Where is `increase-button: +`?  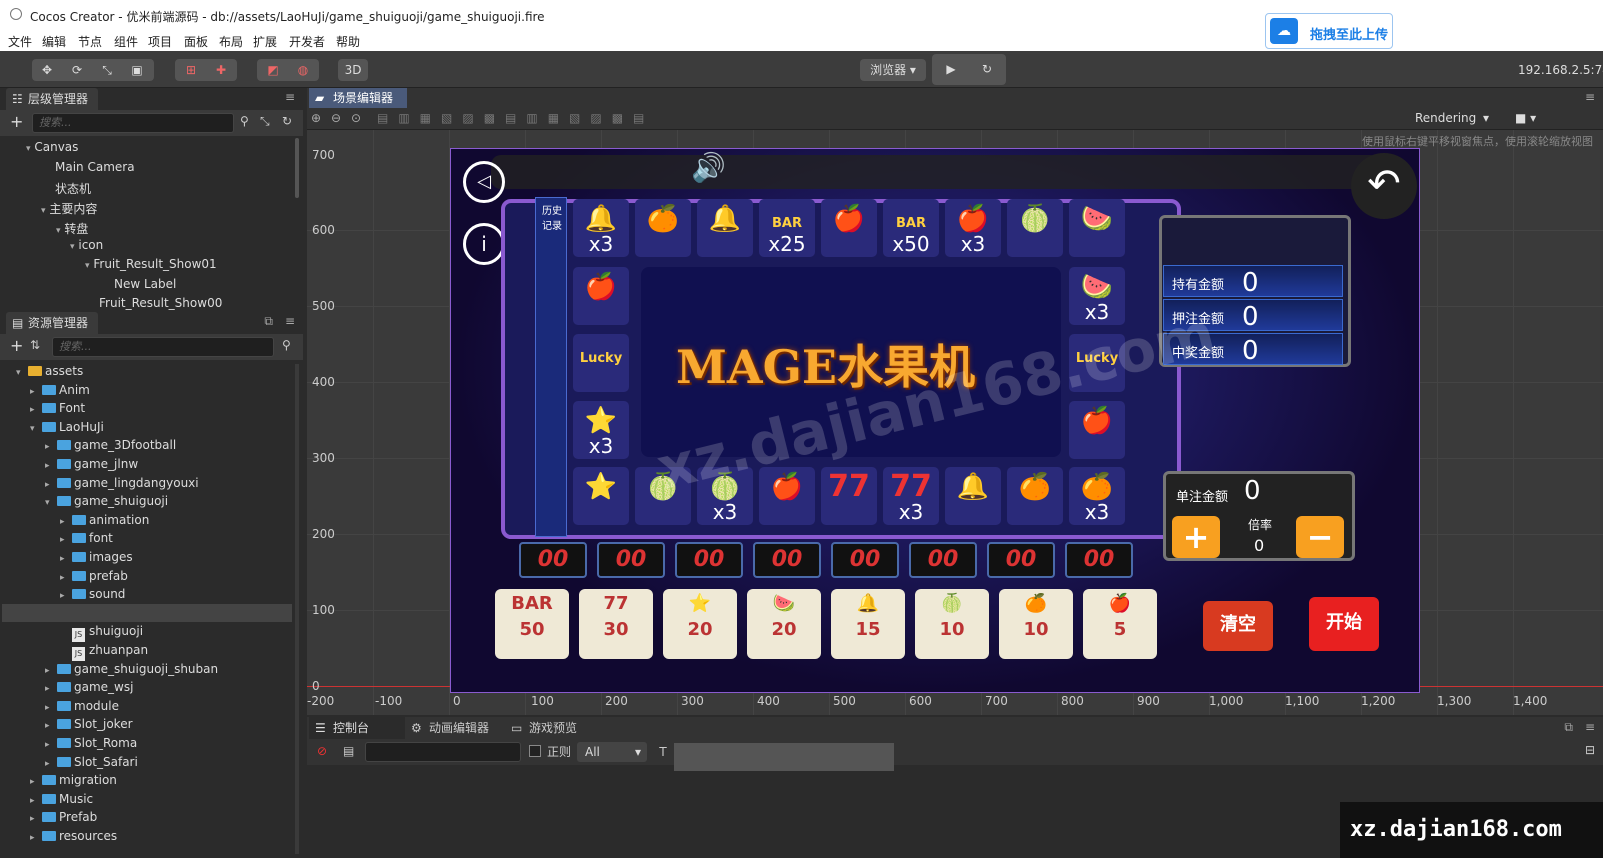
increase-button: + is located at coordinates (1196, 537).